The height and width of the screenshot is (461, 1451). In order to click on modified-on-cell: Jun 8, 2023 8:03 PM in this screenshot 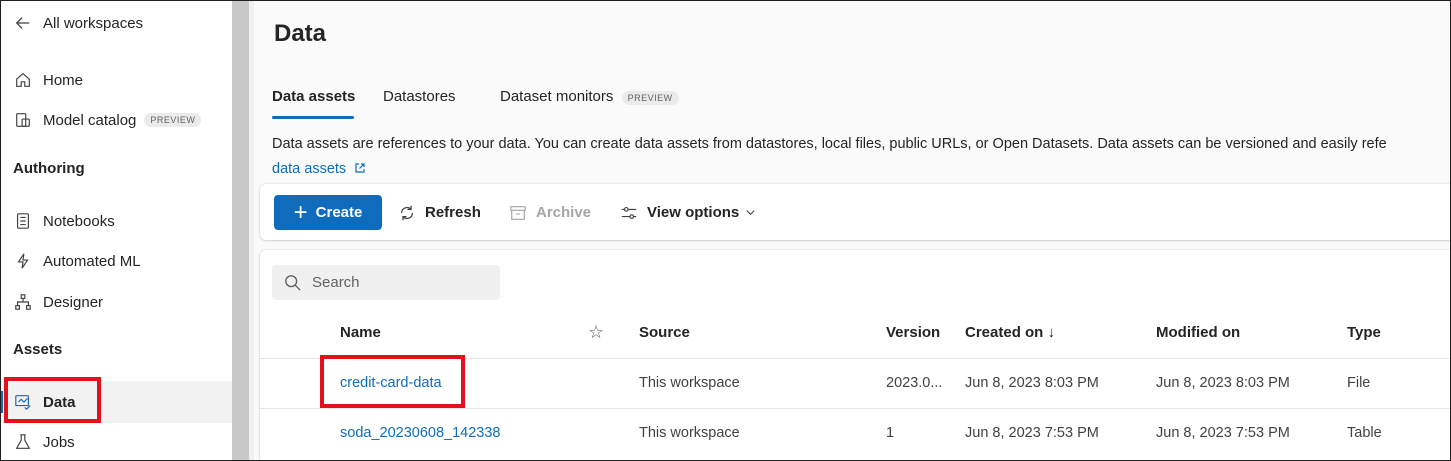, I will do `click(1223, 383)`.